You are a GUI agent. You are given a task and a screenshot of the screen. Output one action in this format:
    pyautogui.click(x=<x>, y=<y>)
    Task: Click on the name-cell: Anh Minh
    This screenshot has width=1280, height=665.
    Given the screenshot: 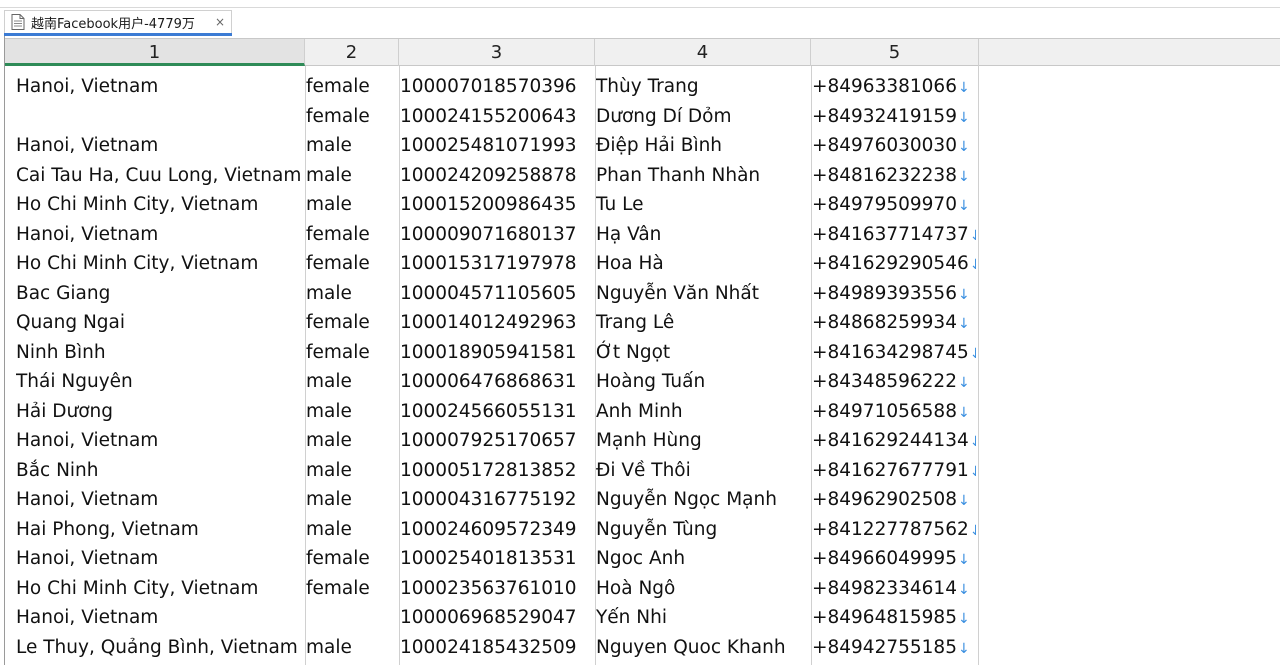 What is the action you would take?
    pyautogui.click(x=702, y=412)
    